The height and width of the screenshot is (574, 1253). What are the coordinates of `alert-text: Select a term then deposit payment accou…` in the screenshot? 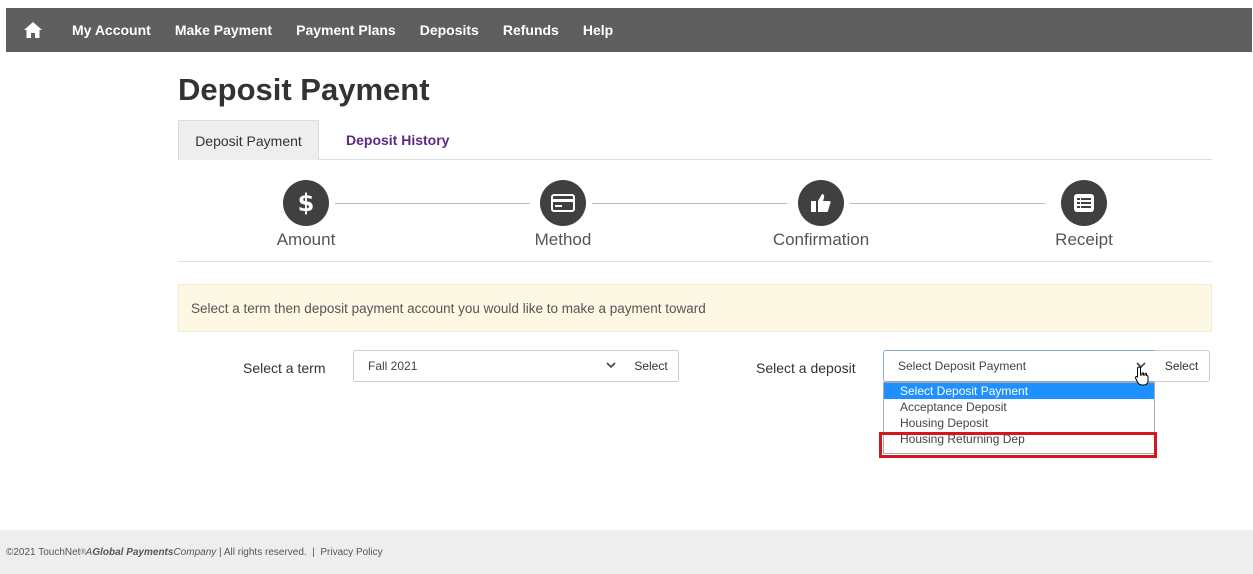 It's located at (448, 308).